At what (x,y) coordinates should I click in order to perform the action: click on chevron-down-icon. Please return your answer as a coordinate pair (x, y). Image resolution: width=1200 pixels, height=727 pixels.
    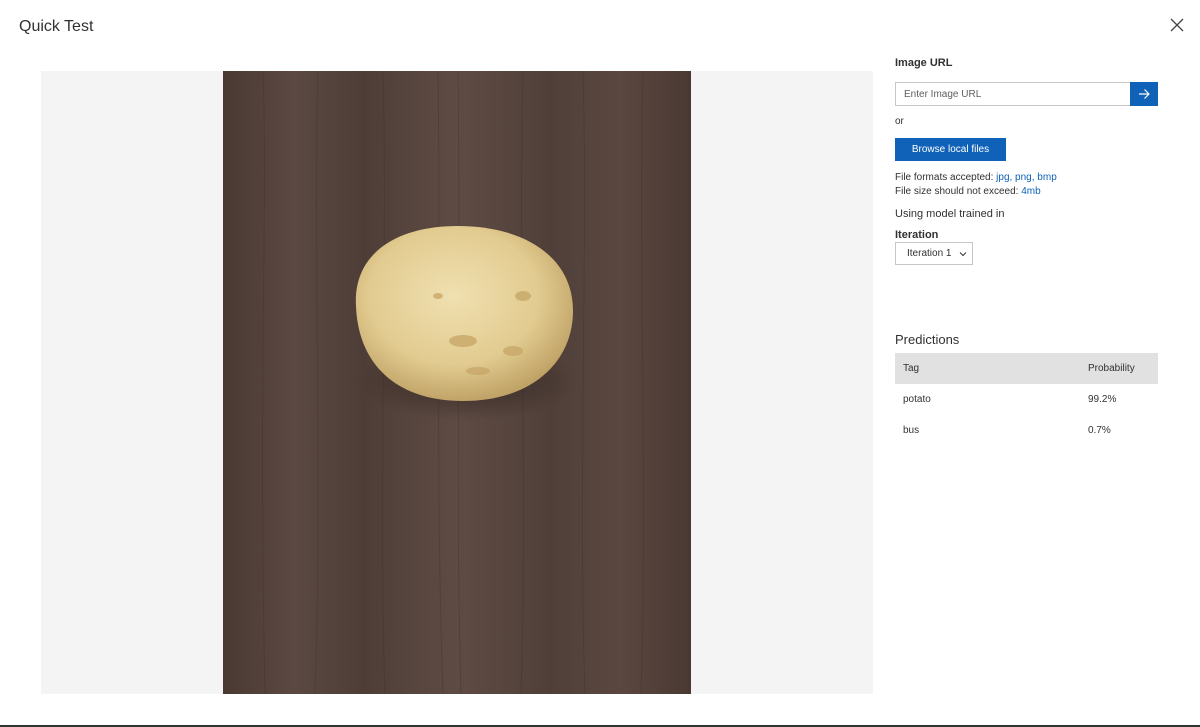
    Looking at the image, I should click on (963, 254).